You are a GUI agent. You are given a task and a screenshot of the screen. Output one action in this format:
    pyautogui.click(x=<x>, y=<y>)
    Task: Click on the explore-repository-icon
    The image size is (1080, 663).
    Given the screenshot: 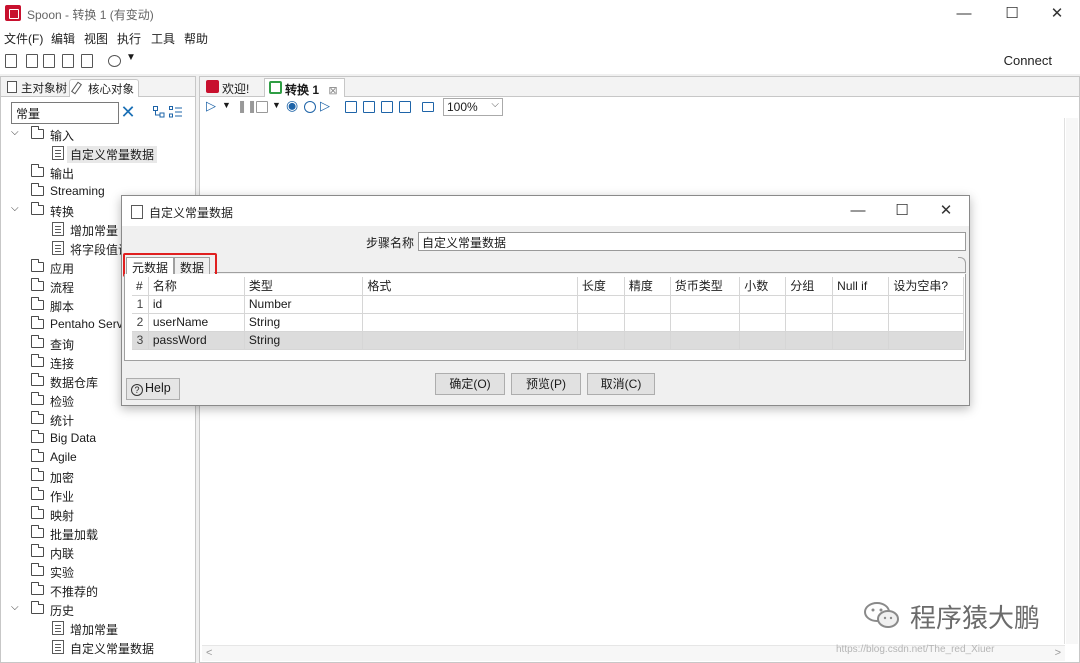 What is the action you would take?
    pyautogui.click(x=49, y=61)
    